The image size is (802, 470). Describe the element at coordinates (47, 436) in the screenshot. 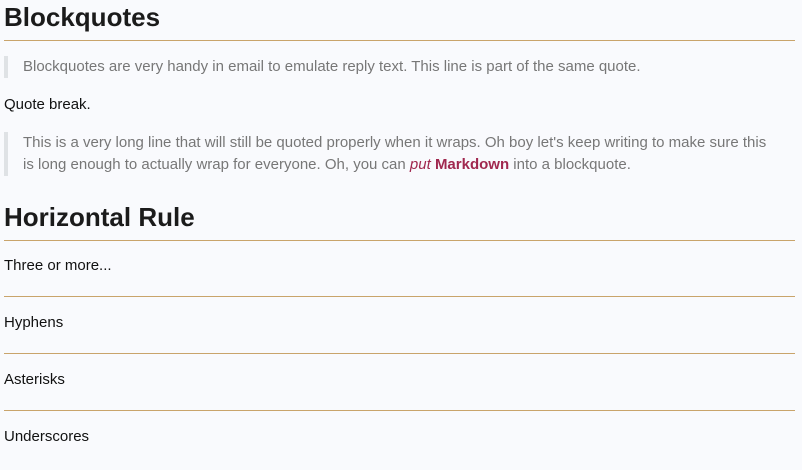

I see `underscores-text: Underscores` at that location.